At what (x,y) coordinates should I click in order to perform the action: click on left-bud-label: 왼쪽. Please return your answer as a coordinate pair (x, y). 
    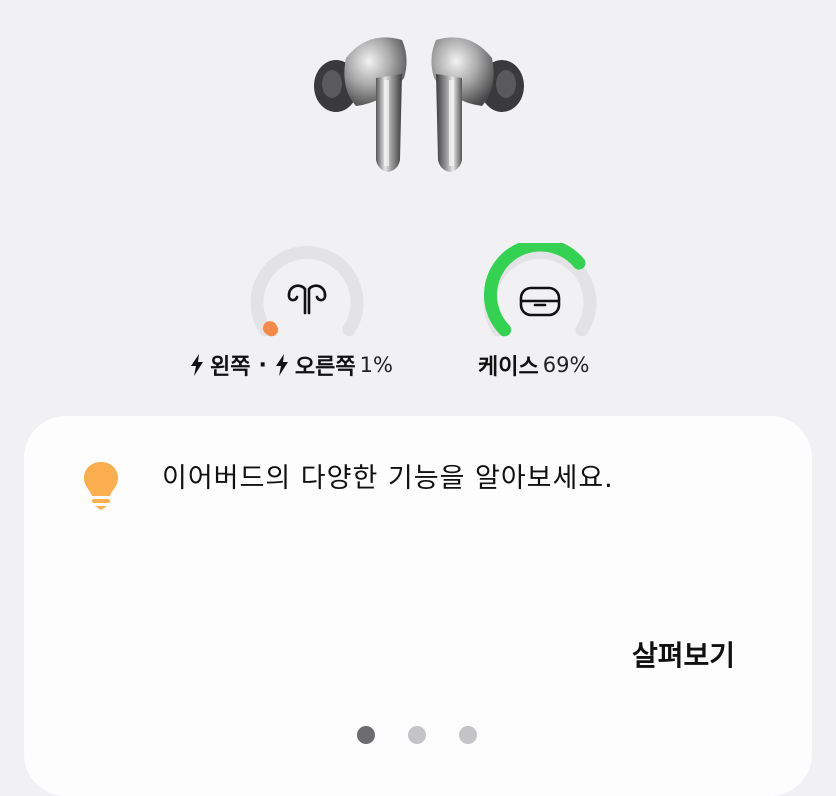
    Looking at the image, I should click on (230, 367).